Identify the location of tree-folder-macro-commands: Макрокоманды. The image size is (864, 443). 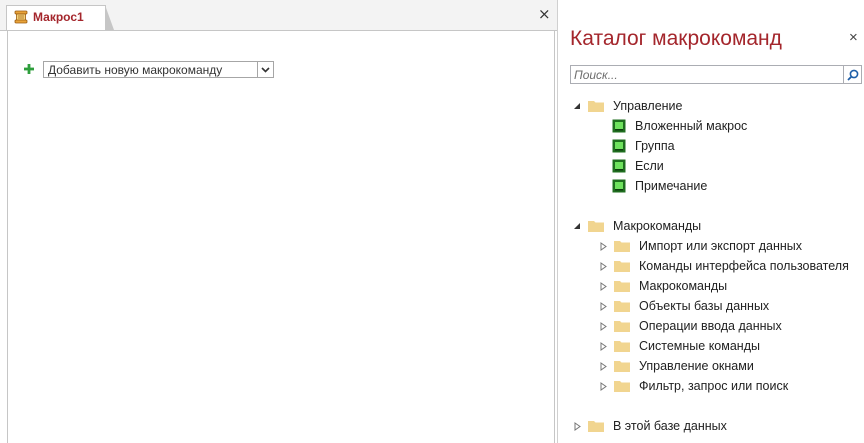
(661, 286).